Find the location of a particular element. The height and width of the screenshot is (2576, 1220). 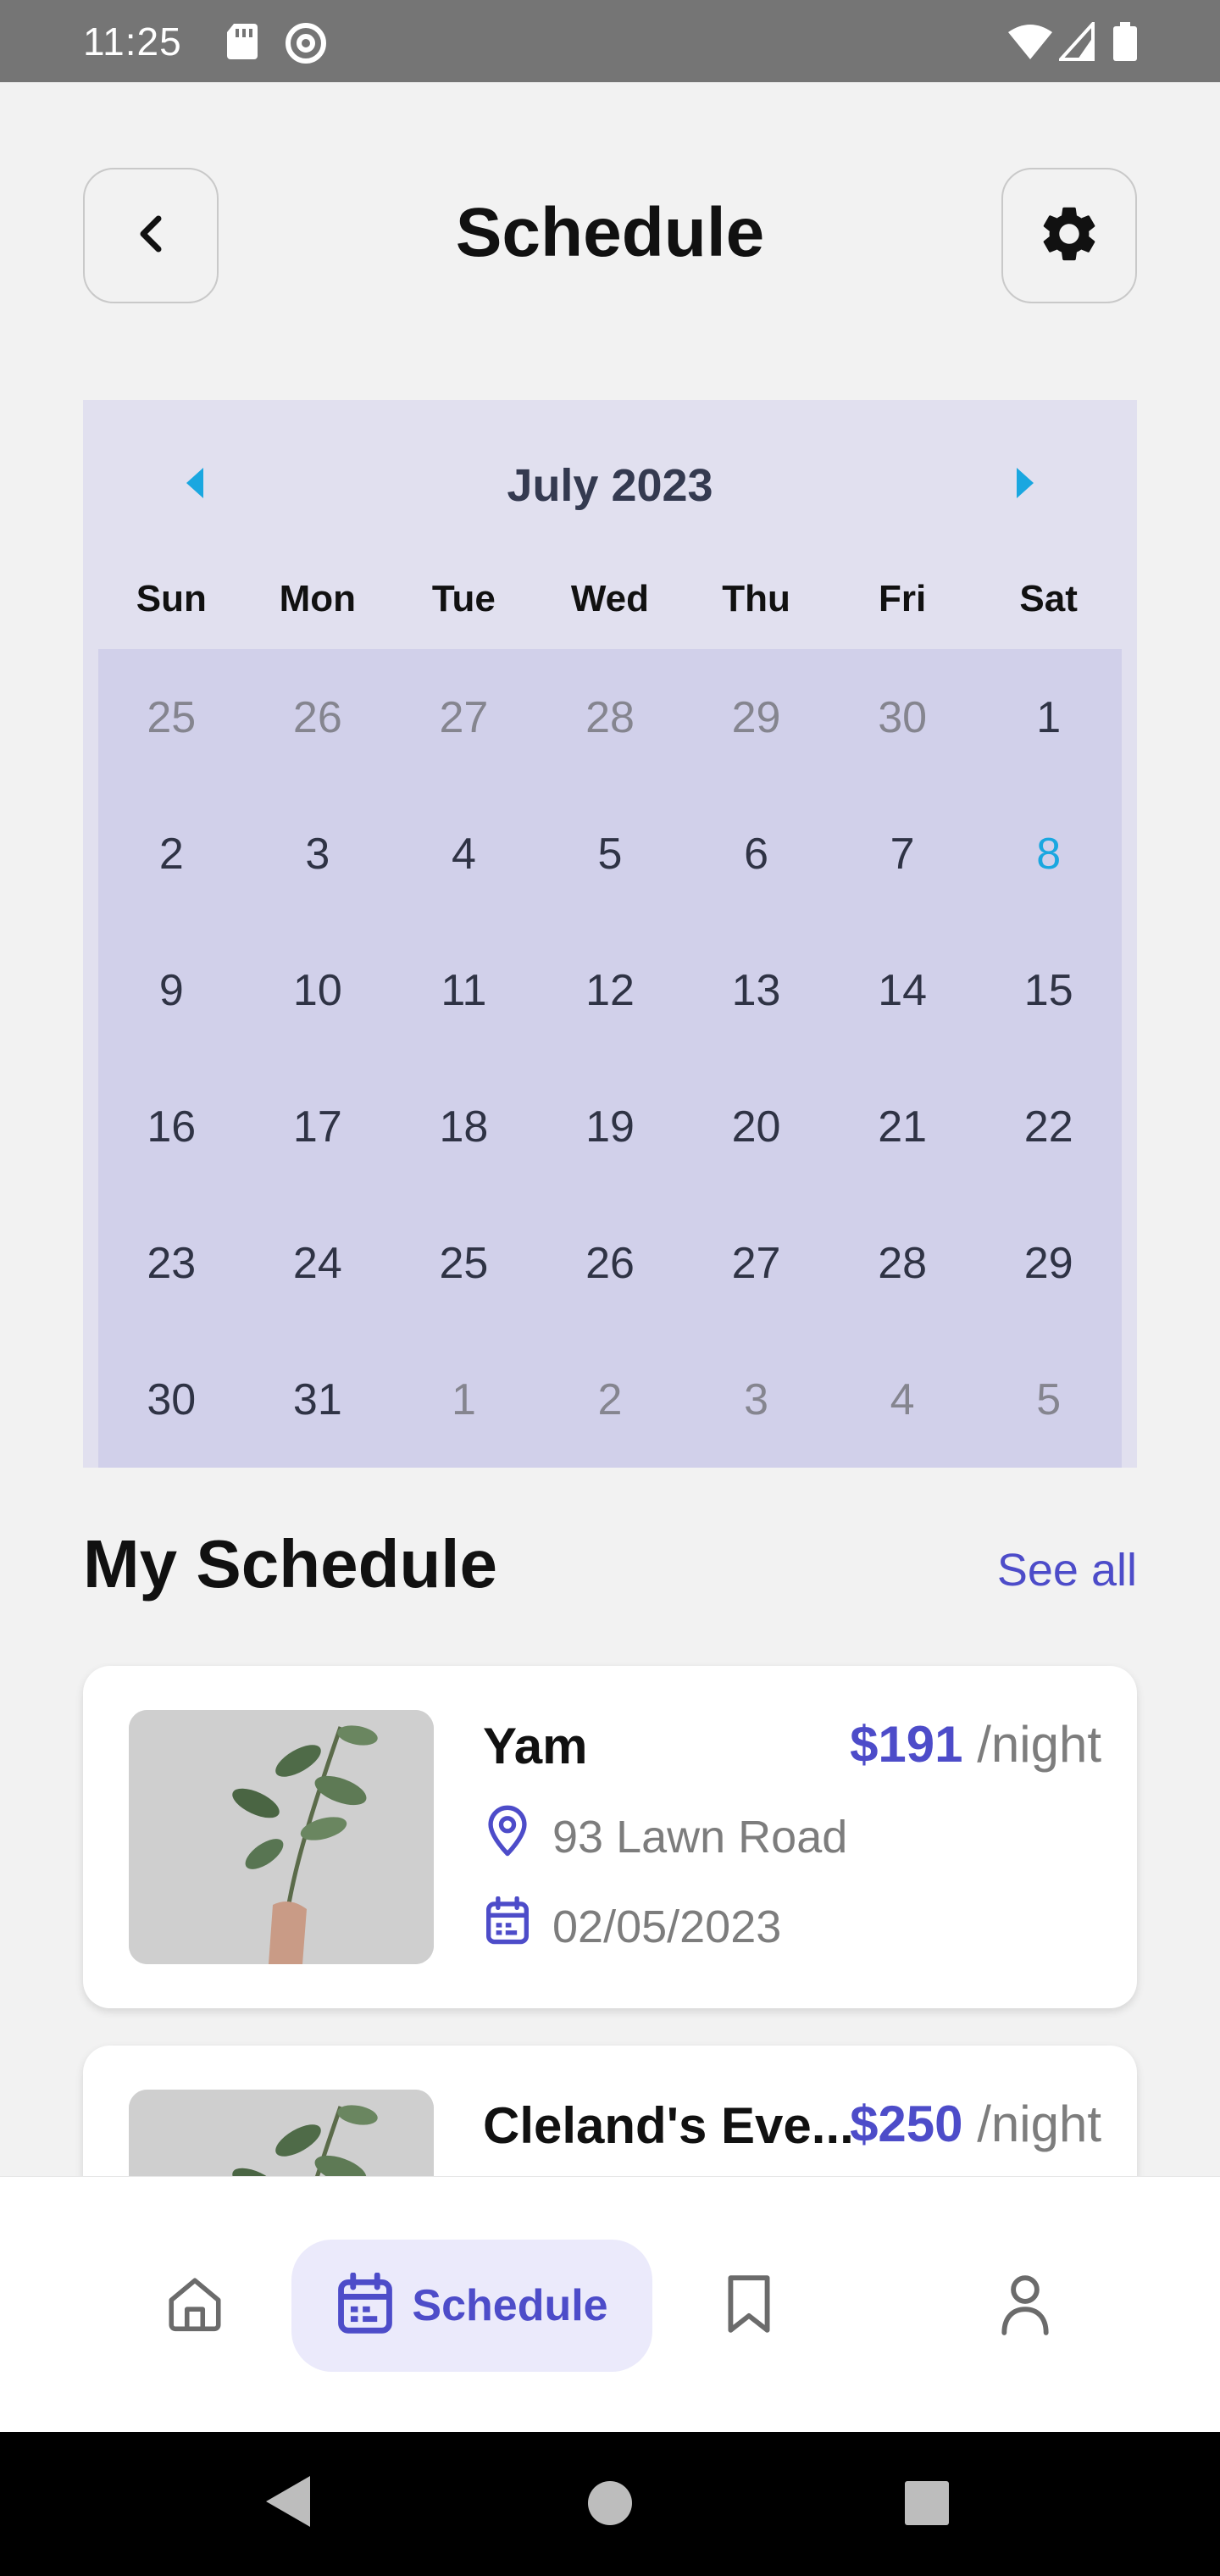

battery-icon is located at coordinates (1125, 43).